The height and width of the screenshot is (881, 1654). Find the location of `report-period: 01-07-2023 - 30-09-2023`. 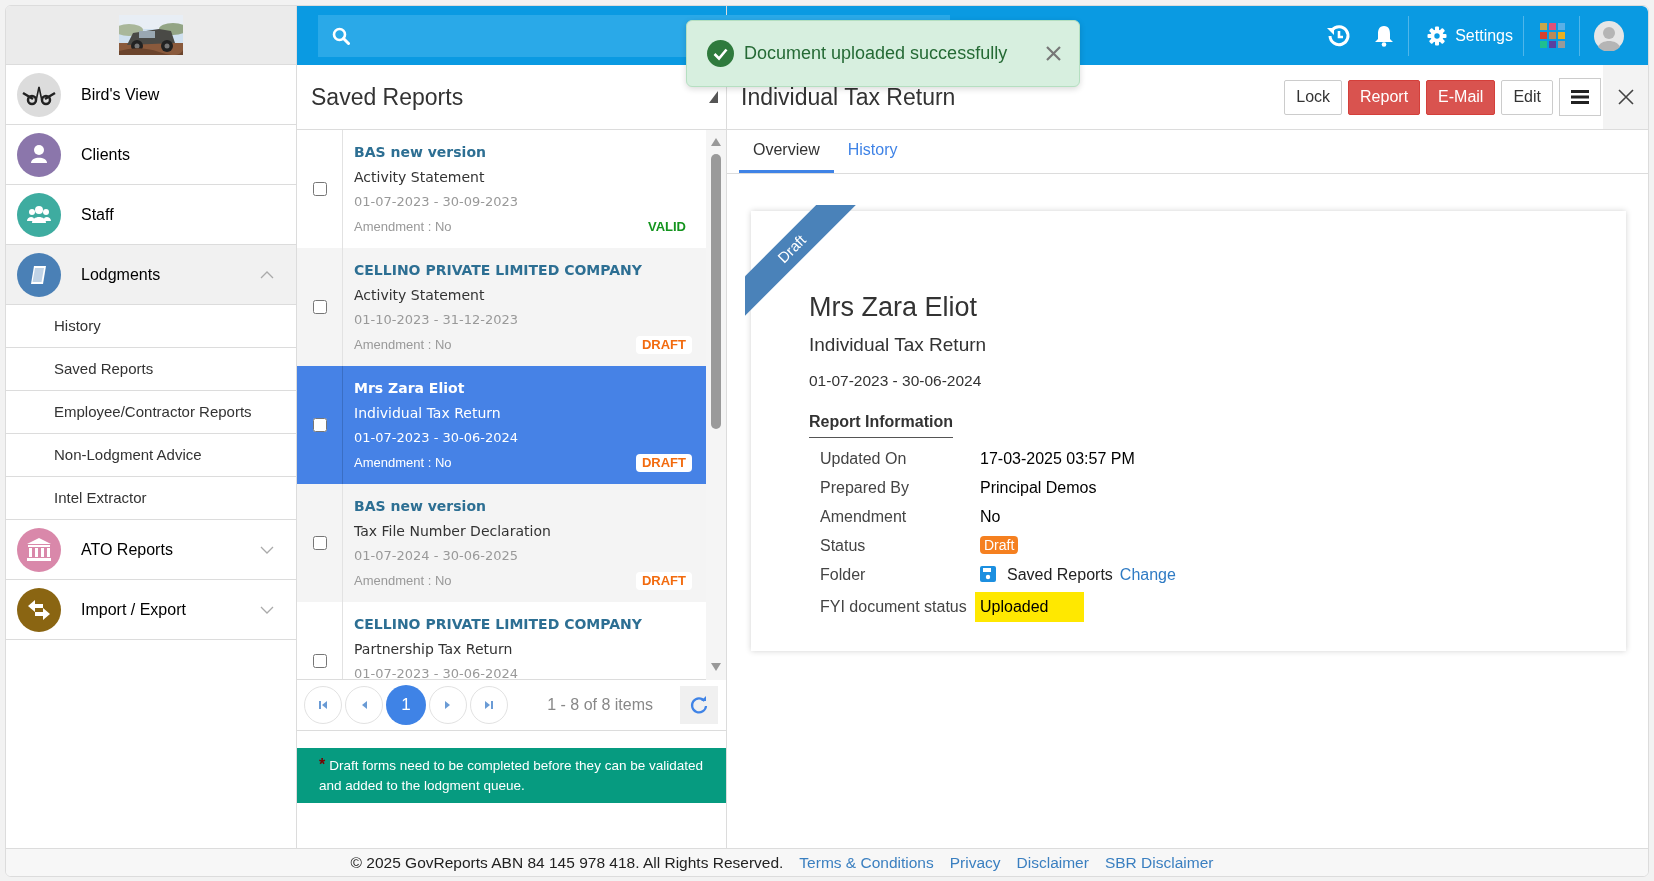

report-period: 01-07-2023 - 30-09-2023 is located at coordinates (437, 202).